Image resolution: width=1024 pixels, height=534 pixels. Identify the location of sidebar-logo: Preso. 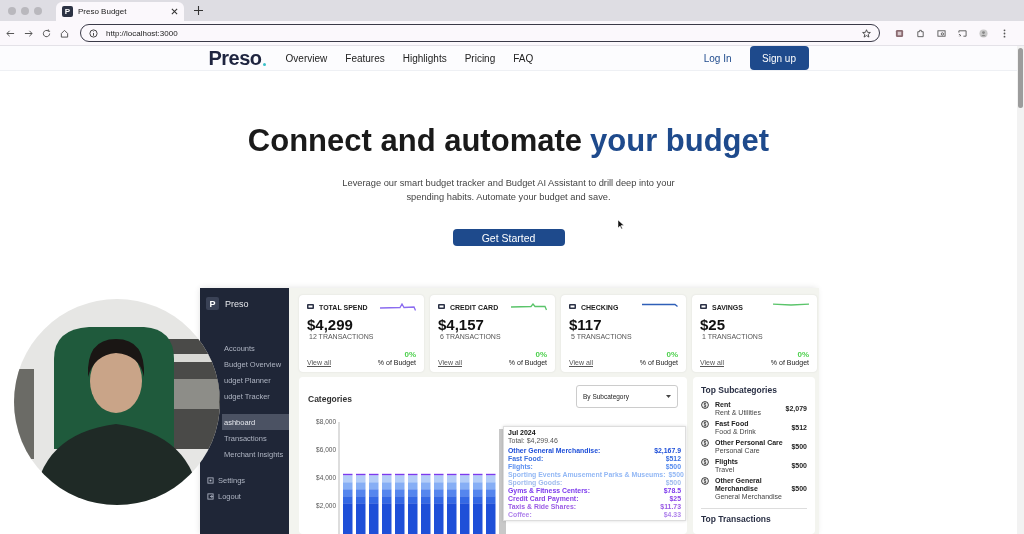
(237, 303).